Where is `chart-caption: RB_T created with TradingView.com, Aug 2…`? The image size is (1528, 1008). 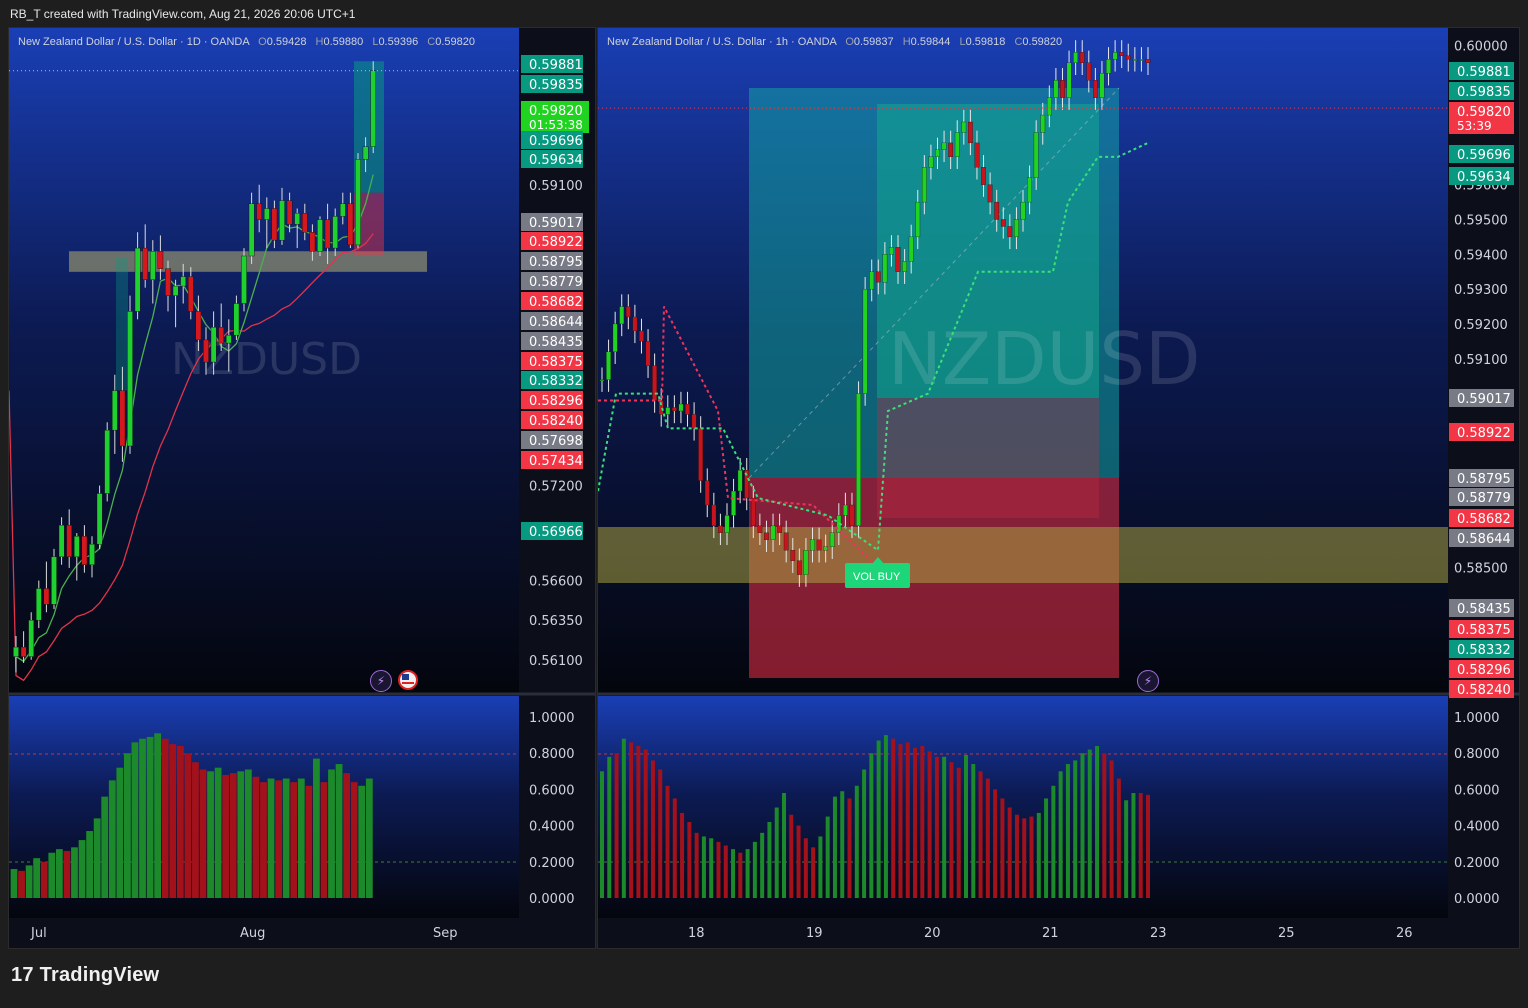 chart-caption: RB_T created with TradingView.com, Aug 2… is located at coordinates (183, 14).